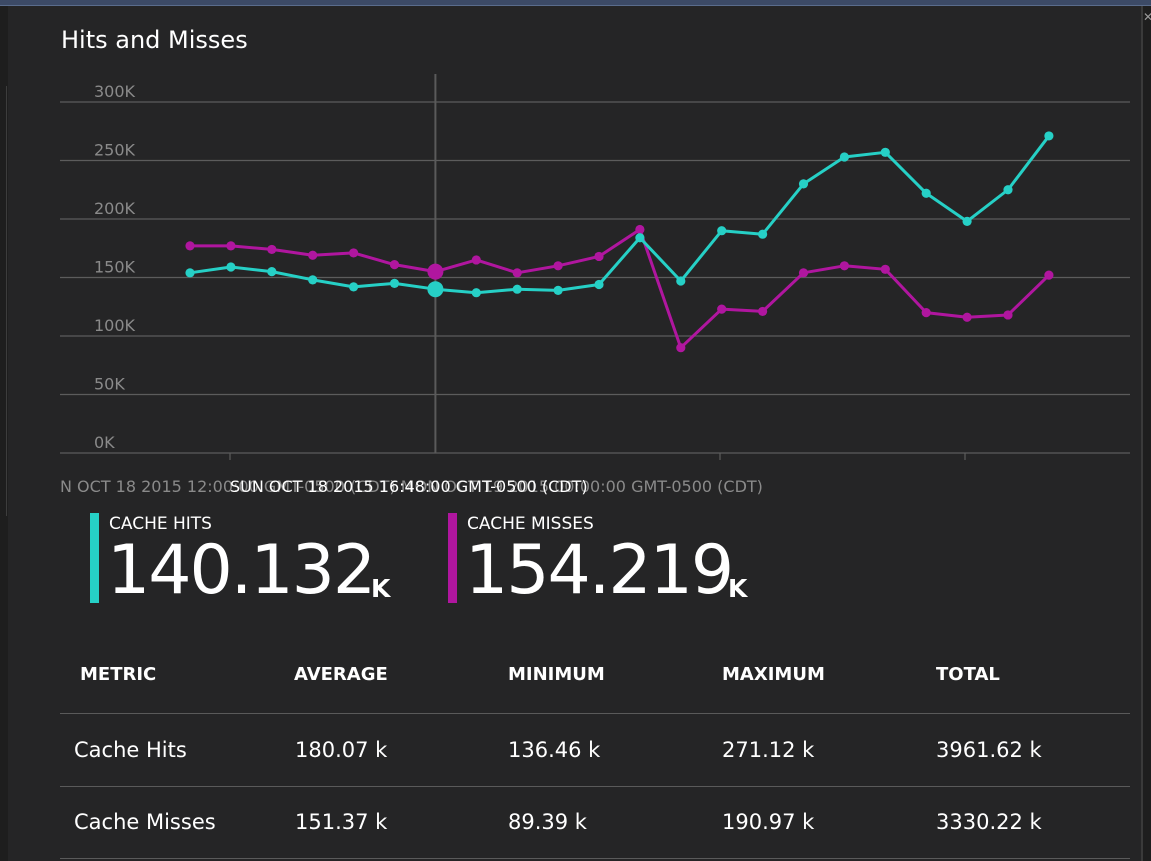  What do you see at coordinates (554, 750) in the screenshot?
I see `row-hits-minimum: 136.46 k` at bounding box center [554, 750].